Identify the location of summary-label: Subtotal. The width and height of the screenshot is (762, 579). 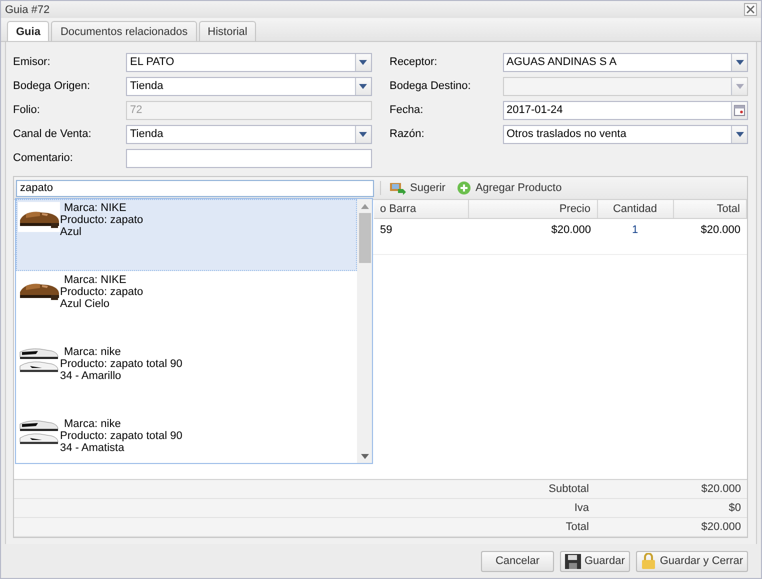
(568, 489).